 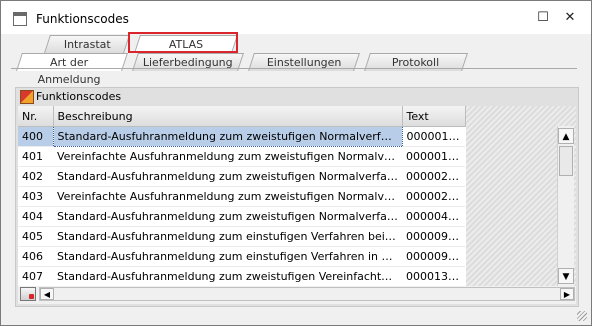 I want to click on tab-intrastat-label: Intrastat, so click(x=87, y=44).